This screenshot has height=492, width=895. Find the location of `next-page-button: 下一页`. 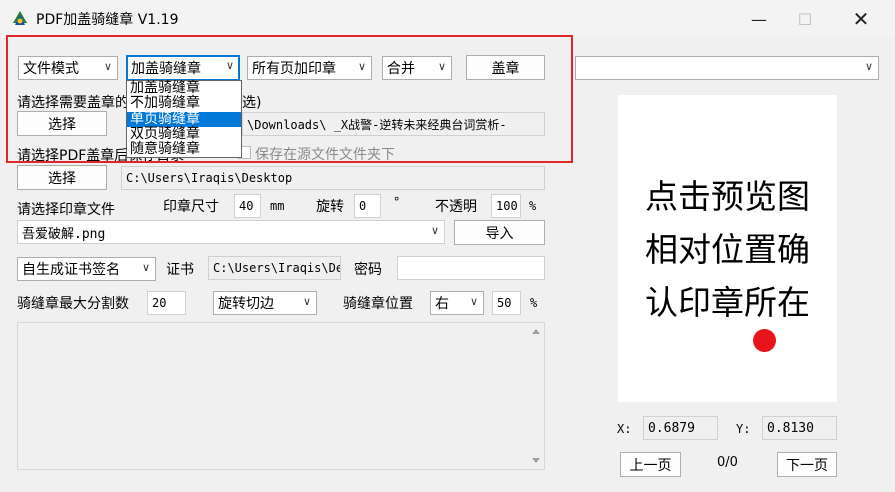

next-page-button: 下一页 is located at coordinates (807, 464).